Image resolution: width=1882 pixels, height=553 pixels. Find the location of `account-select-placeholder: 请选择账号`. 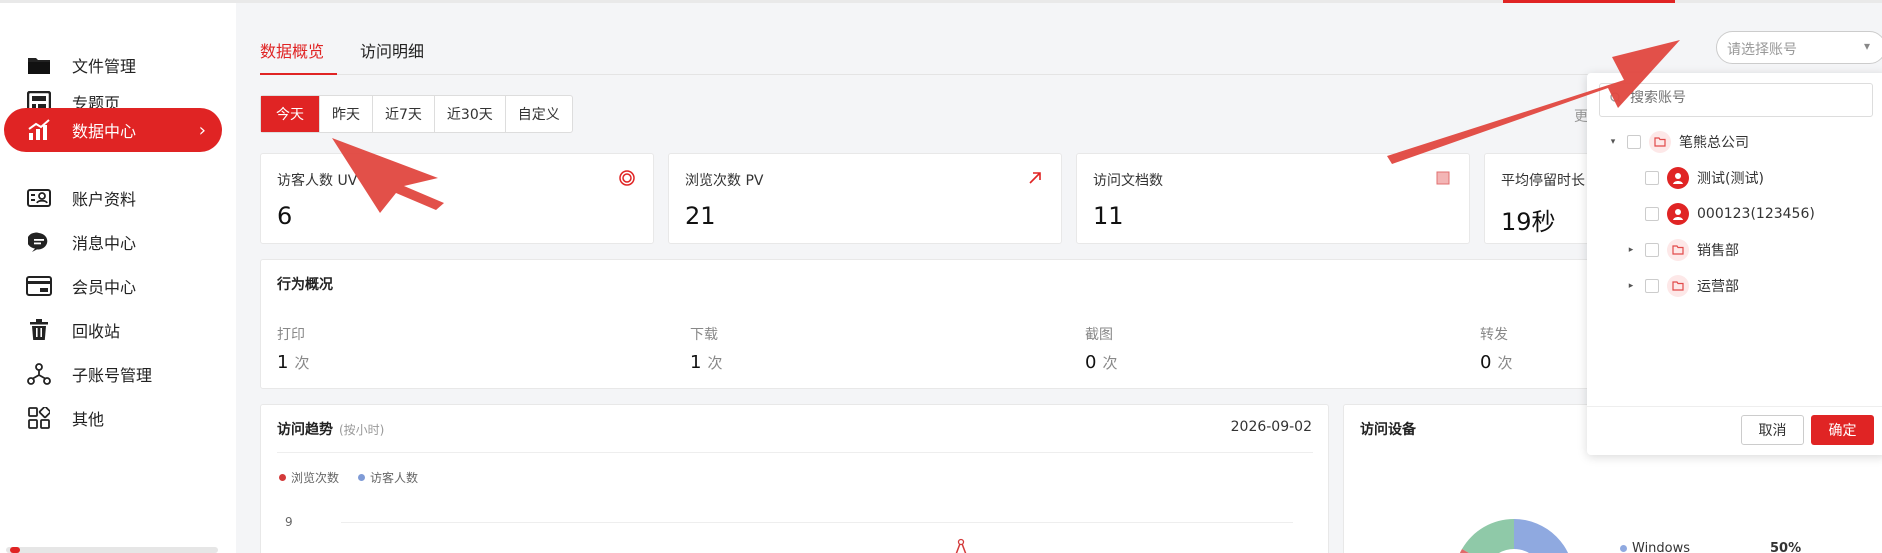

account-select-placeholder: 请选择账号 is located at coordinates (1762, 50).